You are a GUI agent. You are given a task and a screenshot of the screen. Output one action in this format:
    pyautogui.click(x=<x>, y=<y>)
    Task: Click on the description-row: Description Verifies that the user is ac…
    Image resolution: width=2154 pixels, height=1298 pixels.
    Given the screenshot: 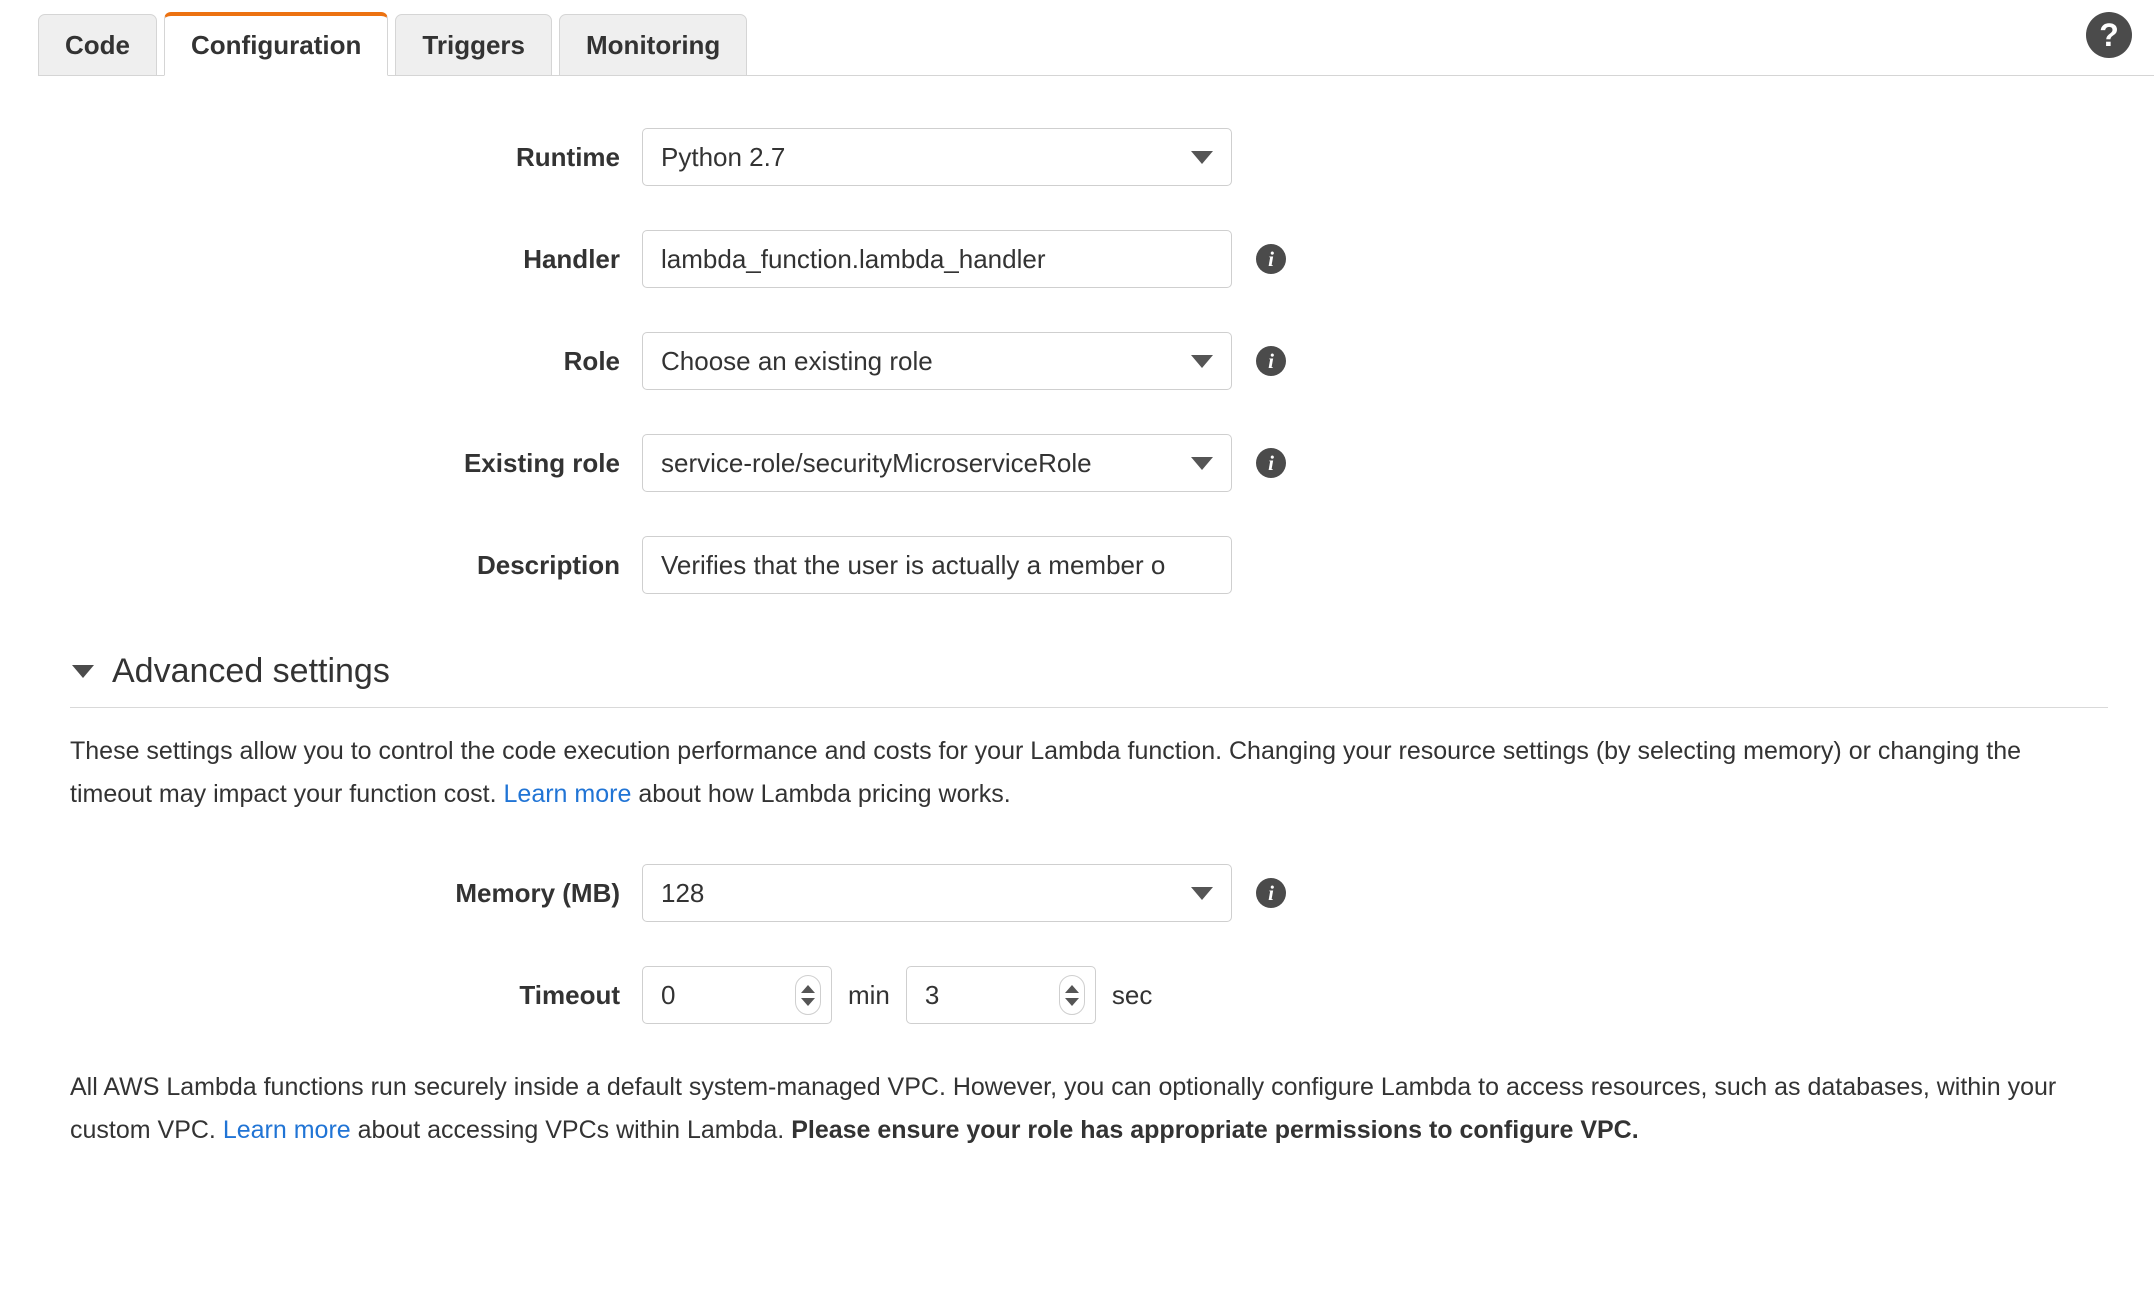 What is the action you would take?
    pyautogui.click(x=1077, y=565)
    